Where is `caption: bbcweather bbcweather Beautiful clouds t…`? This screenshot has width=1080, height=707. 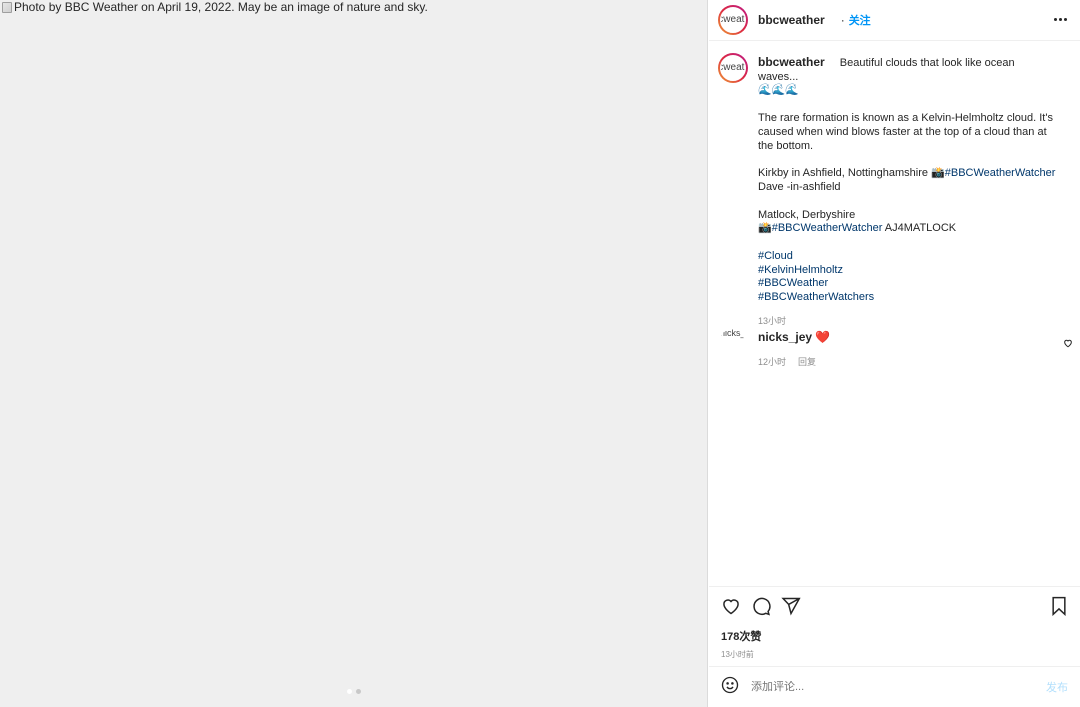
caption: bbcweather bbcweather Beautiful clouds t… is located at coordinates (894, 185).